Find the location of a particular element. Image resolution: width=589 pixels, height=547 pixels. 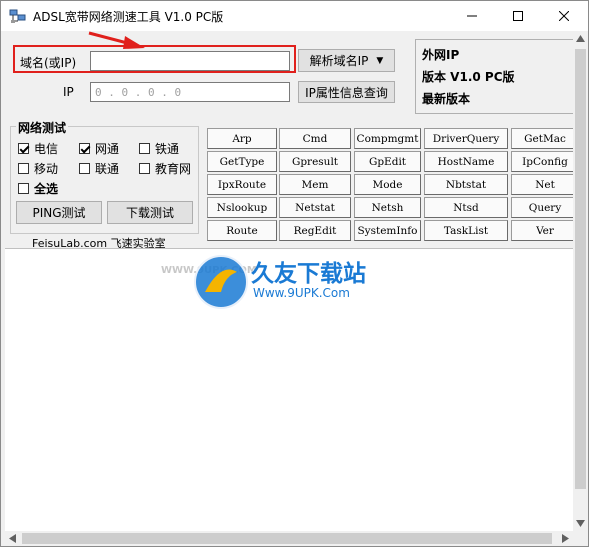

checkbox-select-all-box is located at coordinates (23, 188).